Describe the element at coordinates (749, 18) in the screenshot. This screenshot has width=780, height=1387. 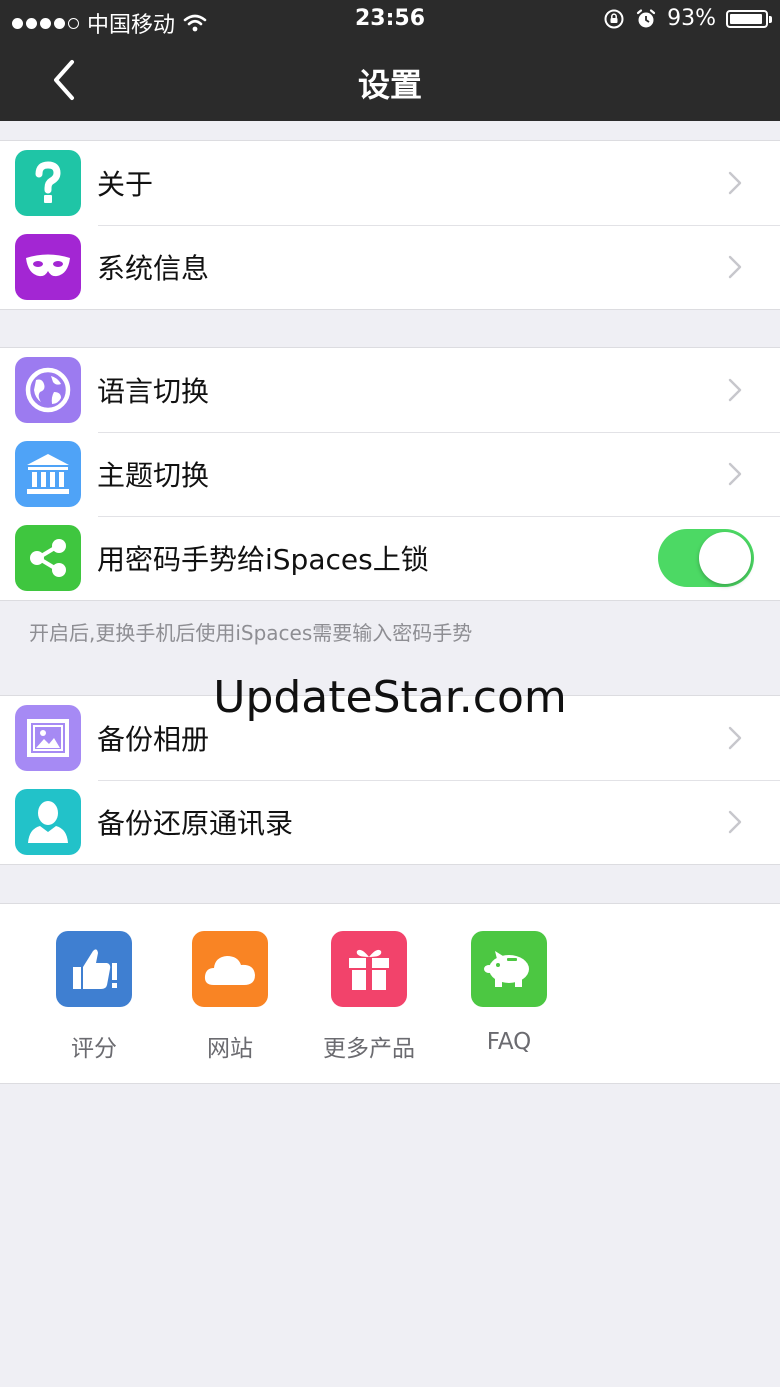
I see `battery-icon` at that location.